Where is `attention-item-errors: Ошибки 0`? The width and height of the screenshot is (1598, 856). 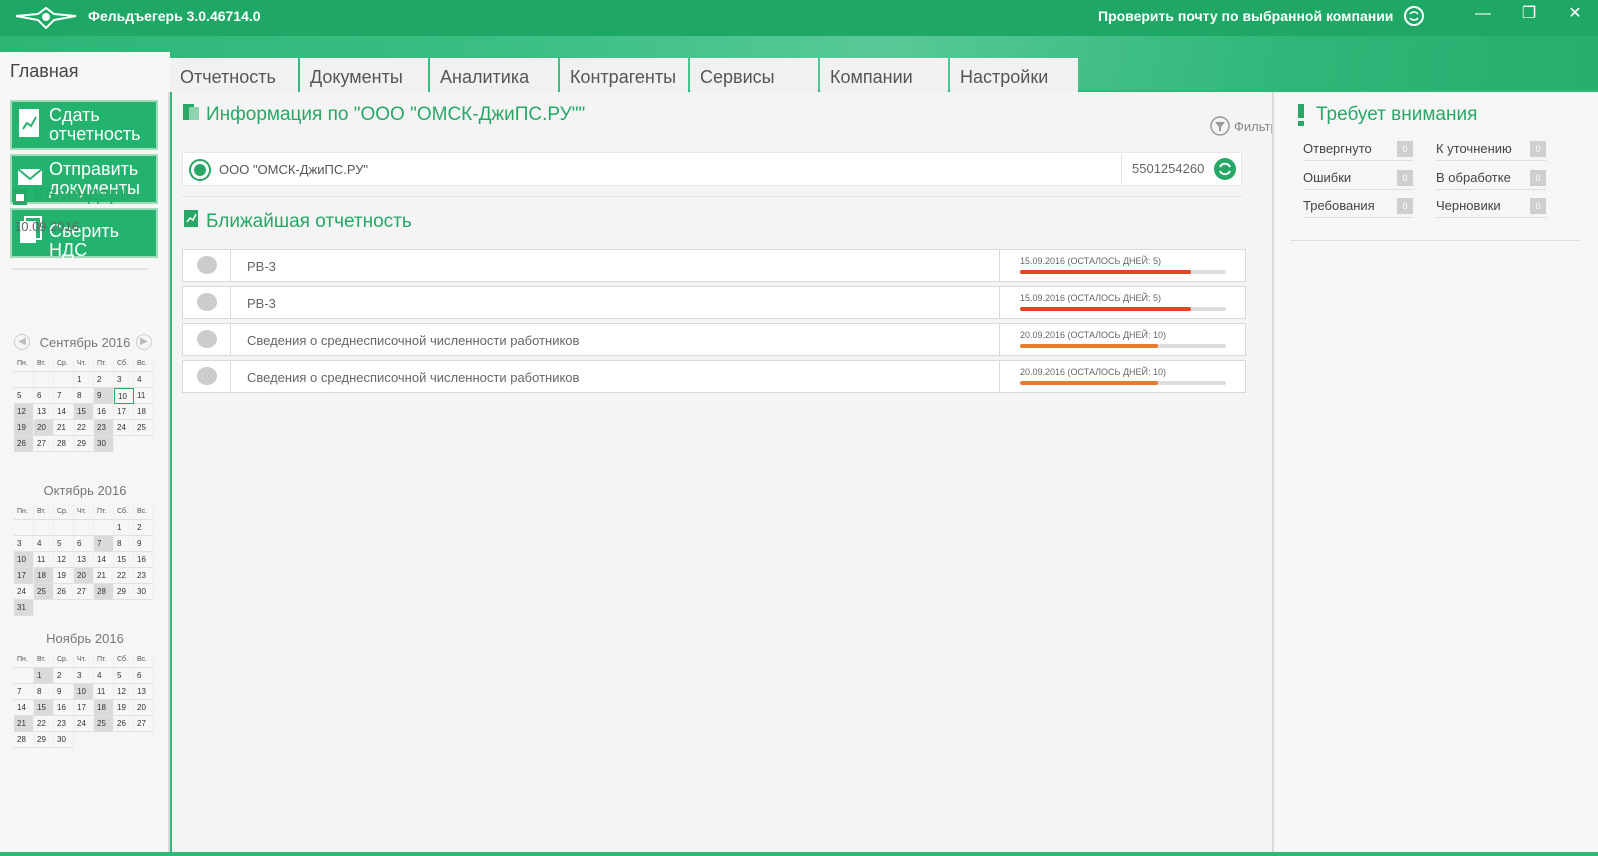
attention-item-errors: Ошибки 0 is located at coordinates (1358, 179).